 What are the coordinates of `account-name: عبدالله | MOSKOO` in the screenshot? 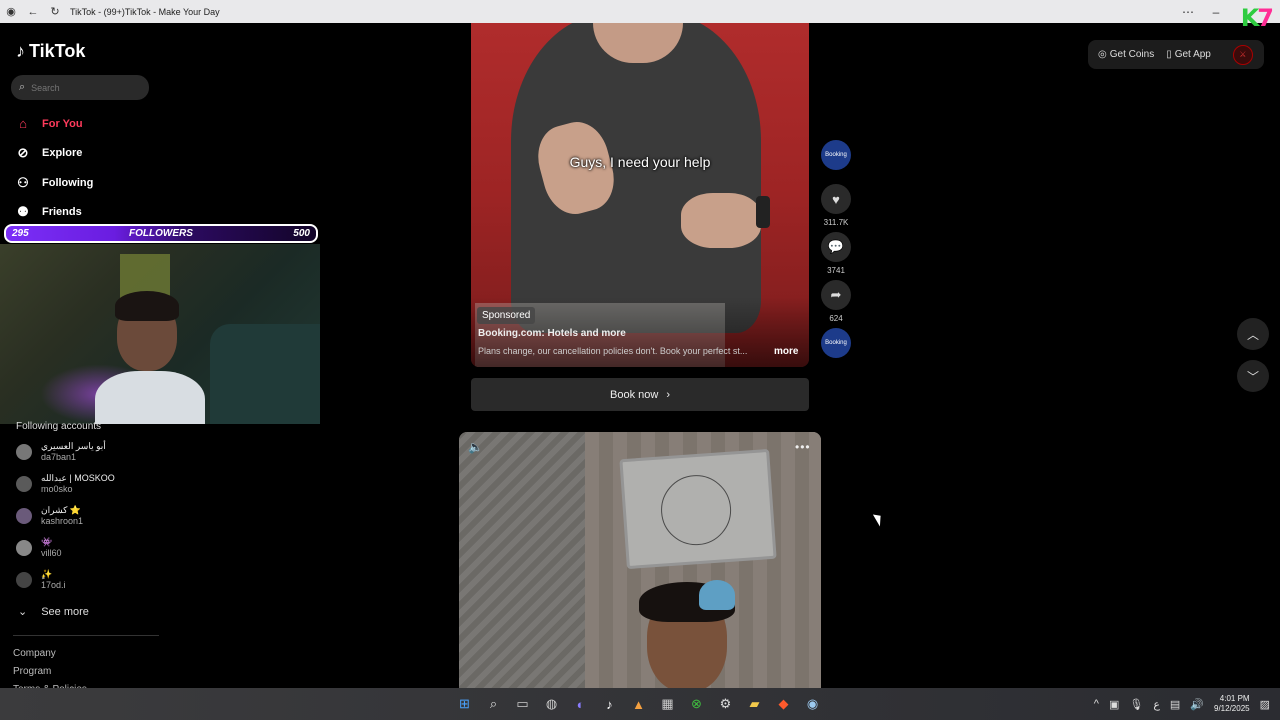 It's located at (78, 478).